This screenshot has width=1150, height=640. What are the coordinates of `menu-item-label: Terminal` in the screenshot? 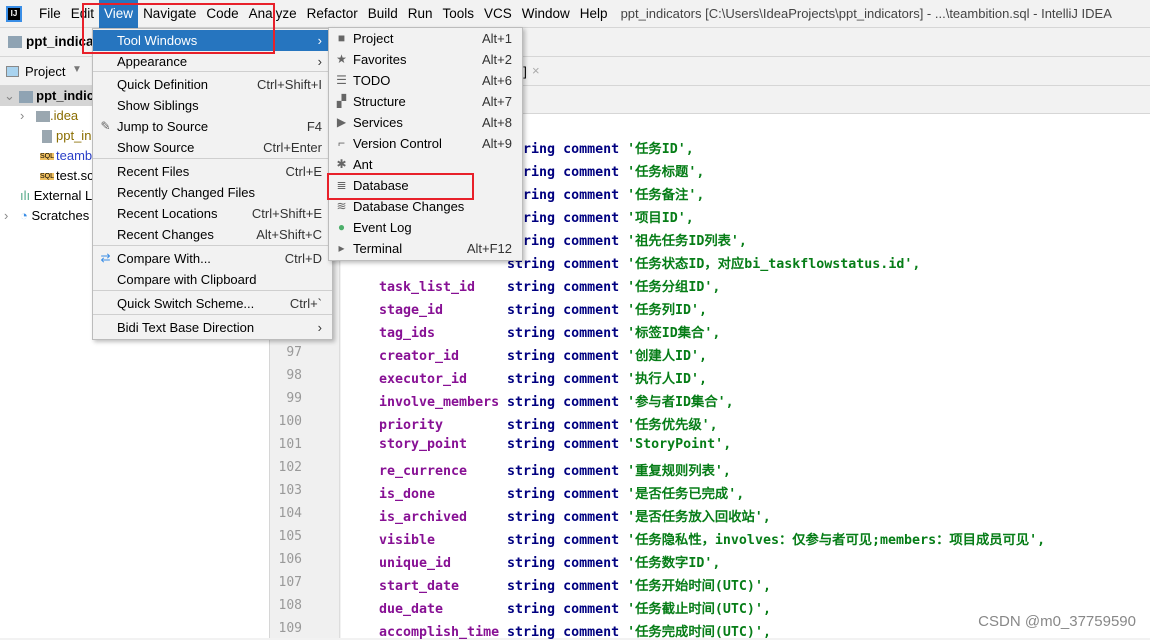 It's located at (378, 248).